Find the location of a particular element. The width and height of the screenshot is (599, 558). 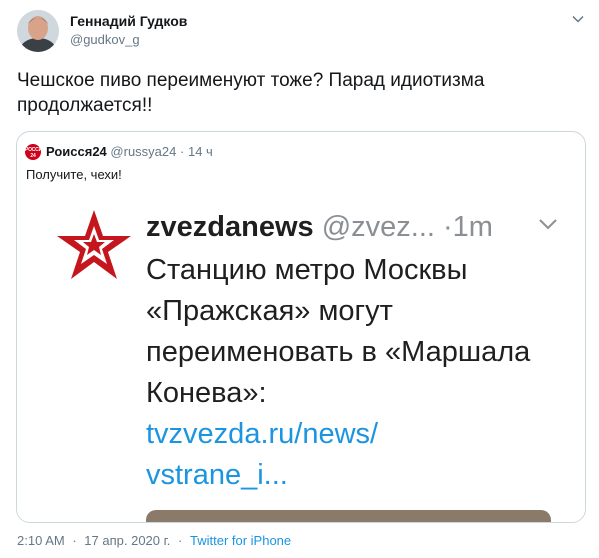

quote-avatar-text: РОССИЯ 24 is located at coordinates (33, 153).